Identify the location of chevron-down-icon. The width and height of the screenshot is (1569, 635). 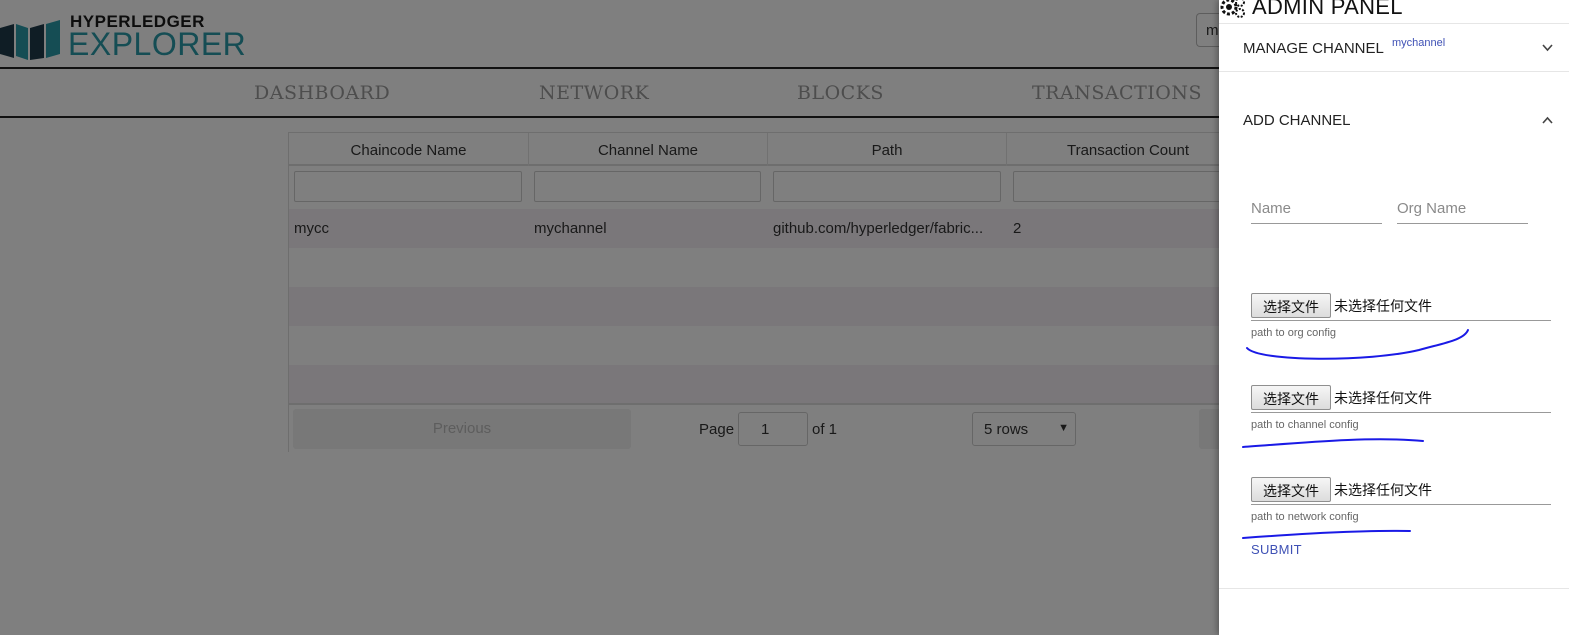
(1547, 47).